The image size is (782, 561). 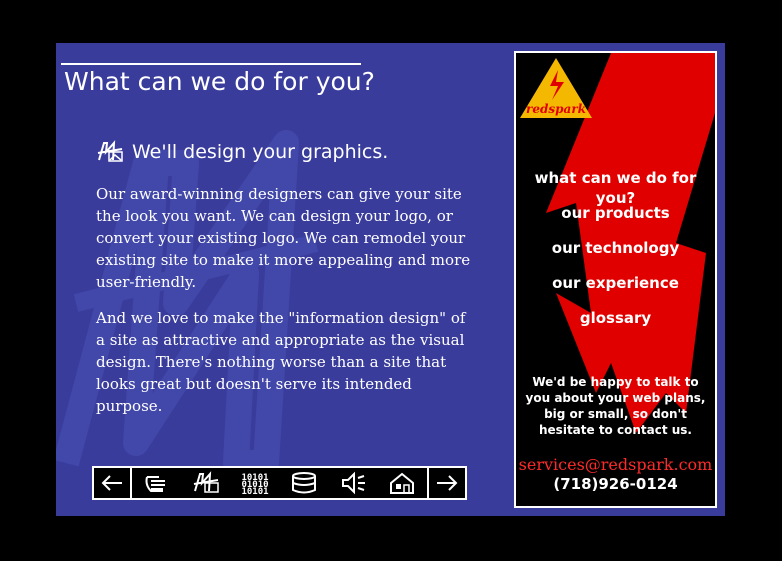 I want to click on previous-button, so click(x=113, y=483).